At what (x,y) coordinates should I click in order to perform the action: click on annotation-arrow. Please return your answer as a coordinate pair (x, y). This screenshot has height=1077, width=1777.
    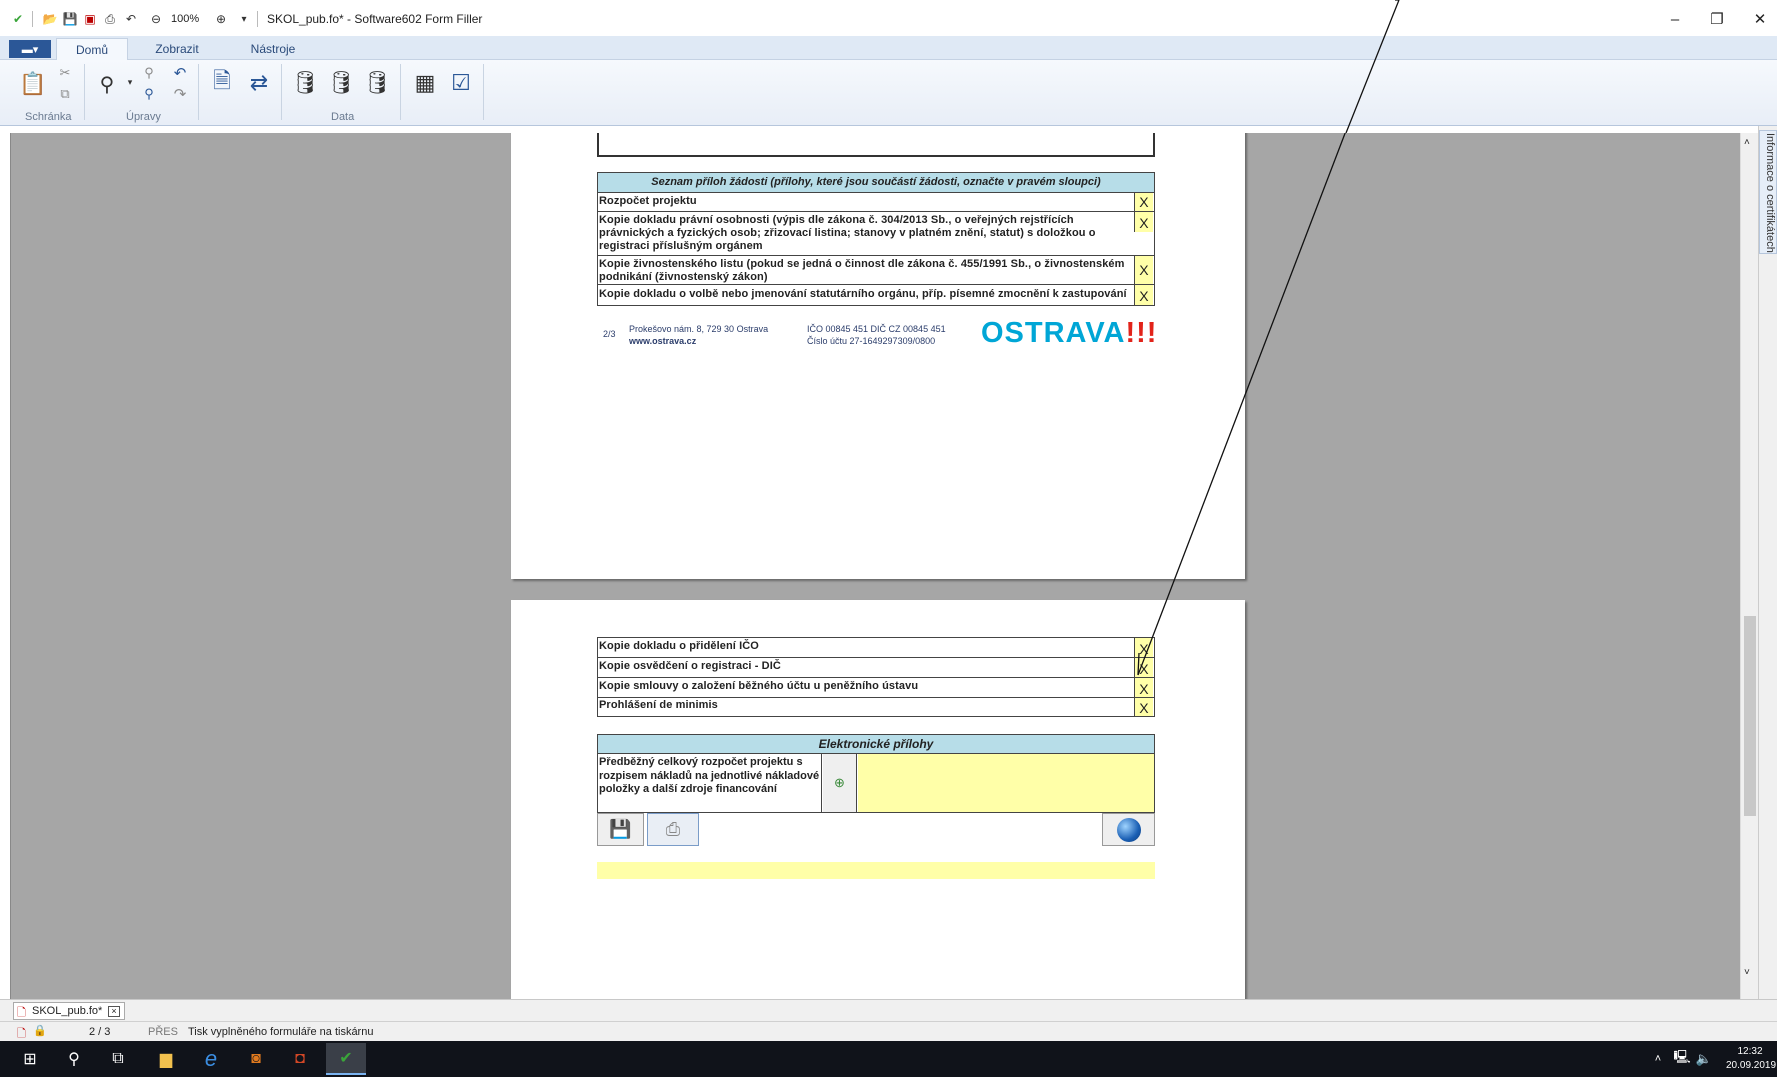
    Looking at the image, I should click on (1241, 404).